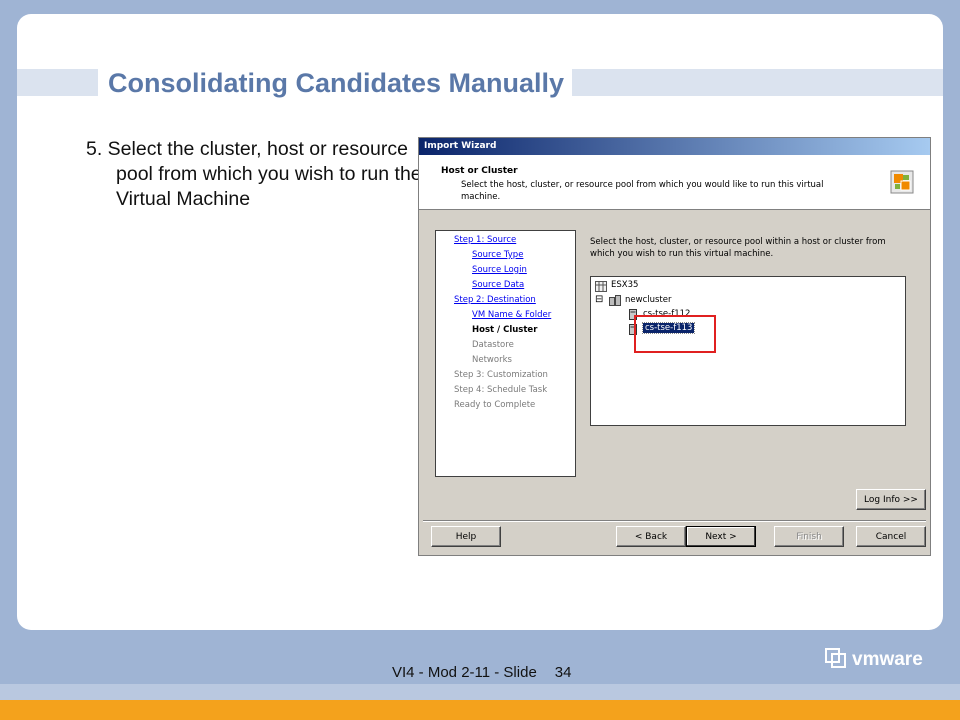 The height and width of the screenshot is (720, 960). I want to click on slide-title: Consolidating Candidates Manually, so click(335, 83).